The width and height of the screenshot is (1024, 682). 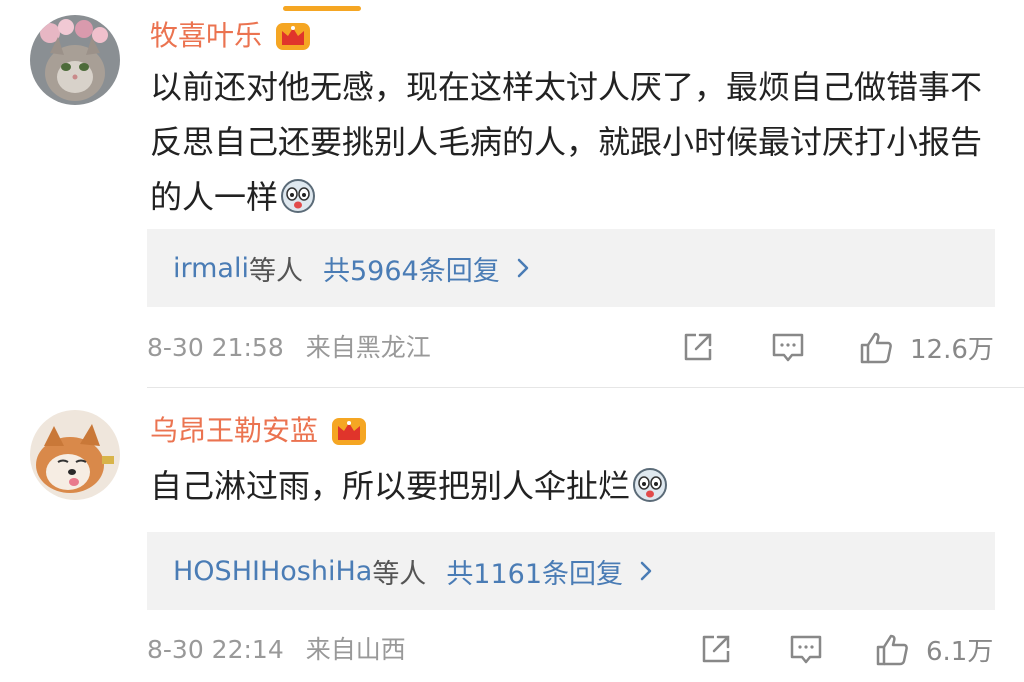 I want to click on comment-text: 自己淋过雨，所以要把别人伞扯烂, so click(x=570, y=486).